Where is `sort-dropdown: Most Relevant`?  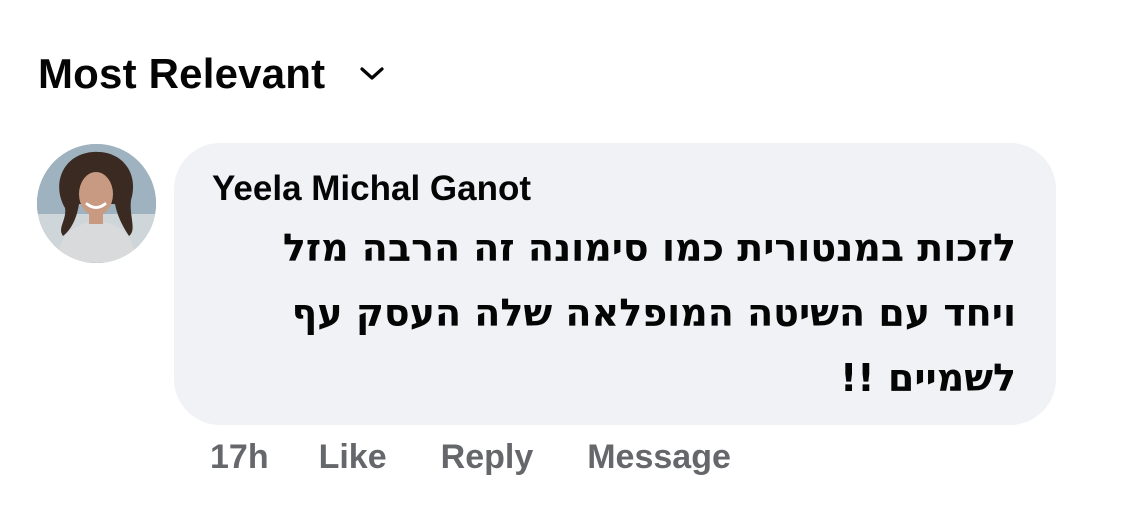 sort-dropdown: Most Relevant is located at coordinates (211, 74).